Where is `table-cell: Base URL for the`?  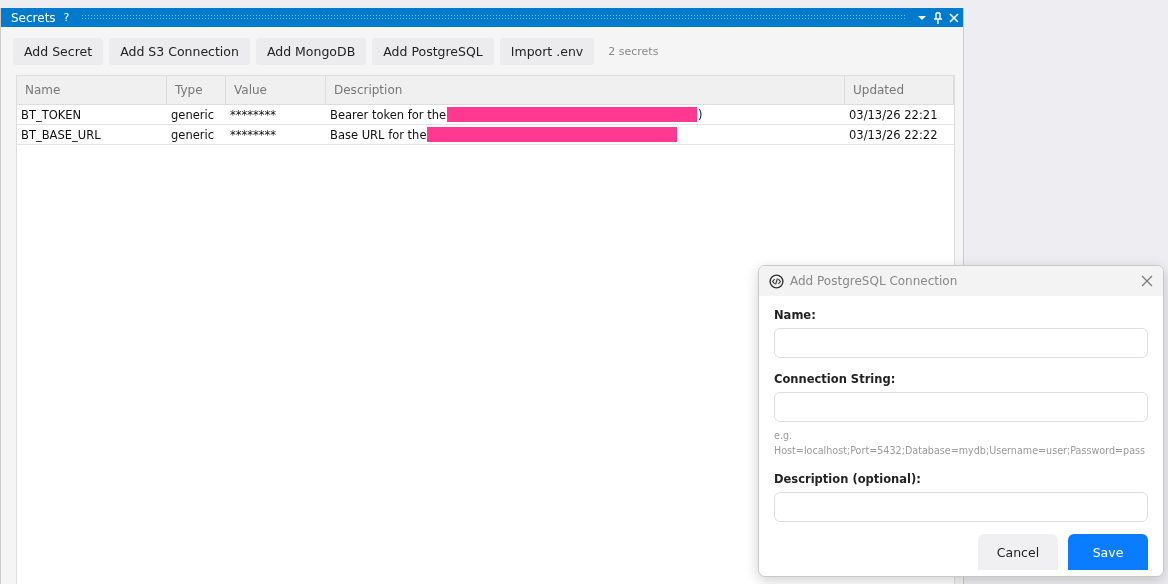 table-cell: Base URL for the is located at coordinates (378, 134).